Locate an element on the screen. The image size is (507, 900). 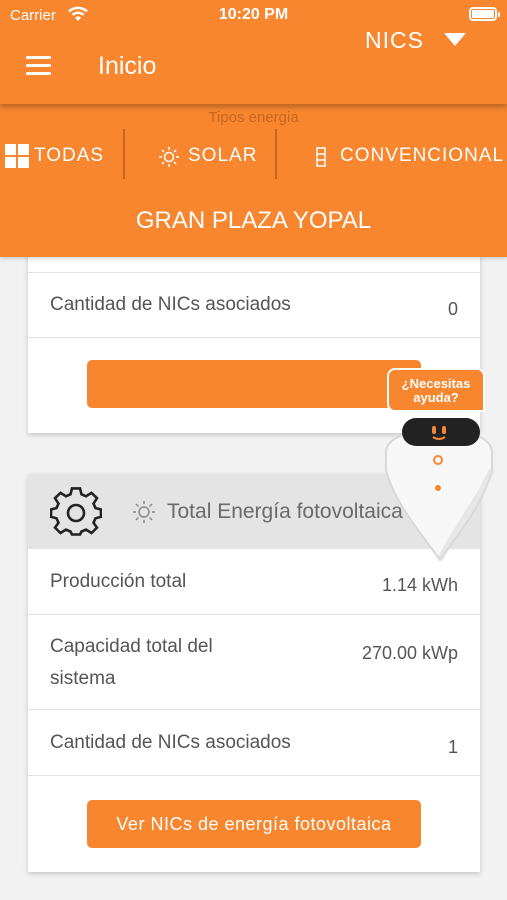
menu-icon is located at coordinates (39, 66).